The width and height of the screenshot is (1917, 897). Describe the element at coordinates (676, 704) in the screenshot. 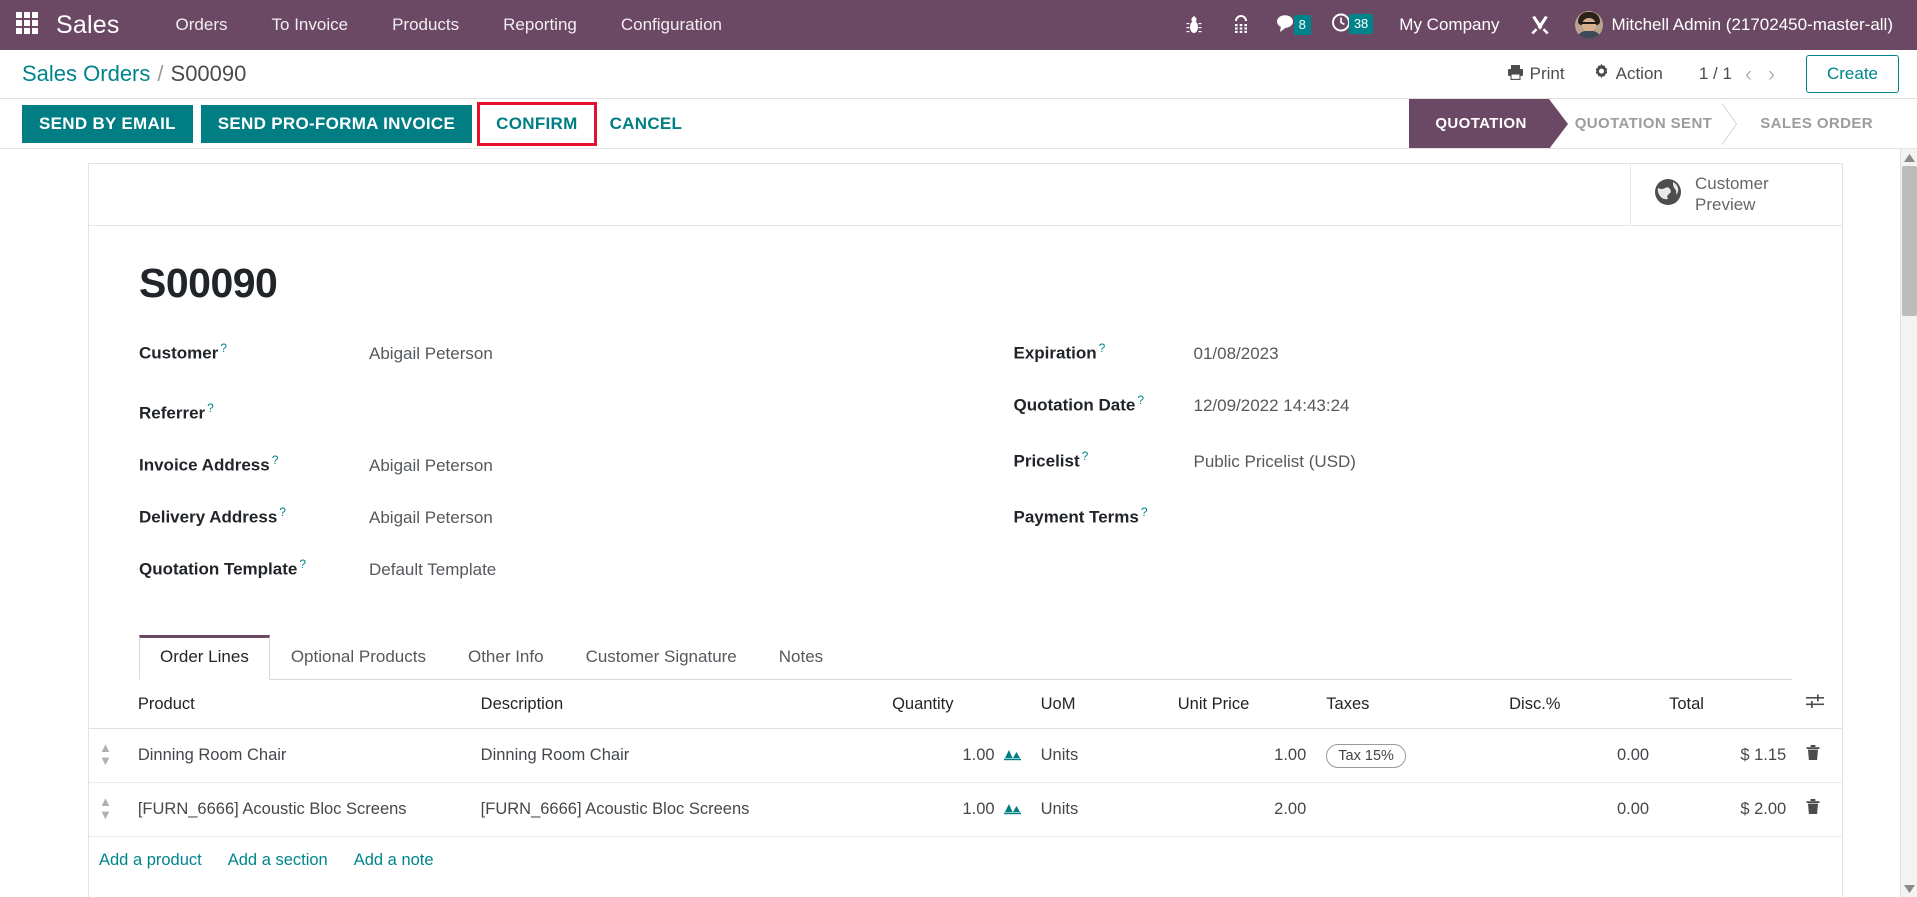

I see `column-description: Description` at that location.